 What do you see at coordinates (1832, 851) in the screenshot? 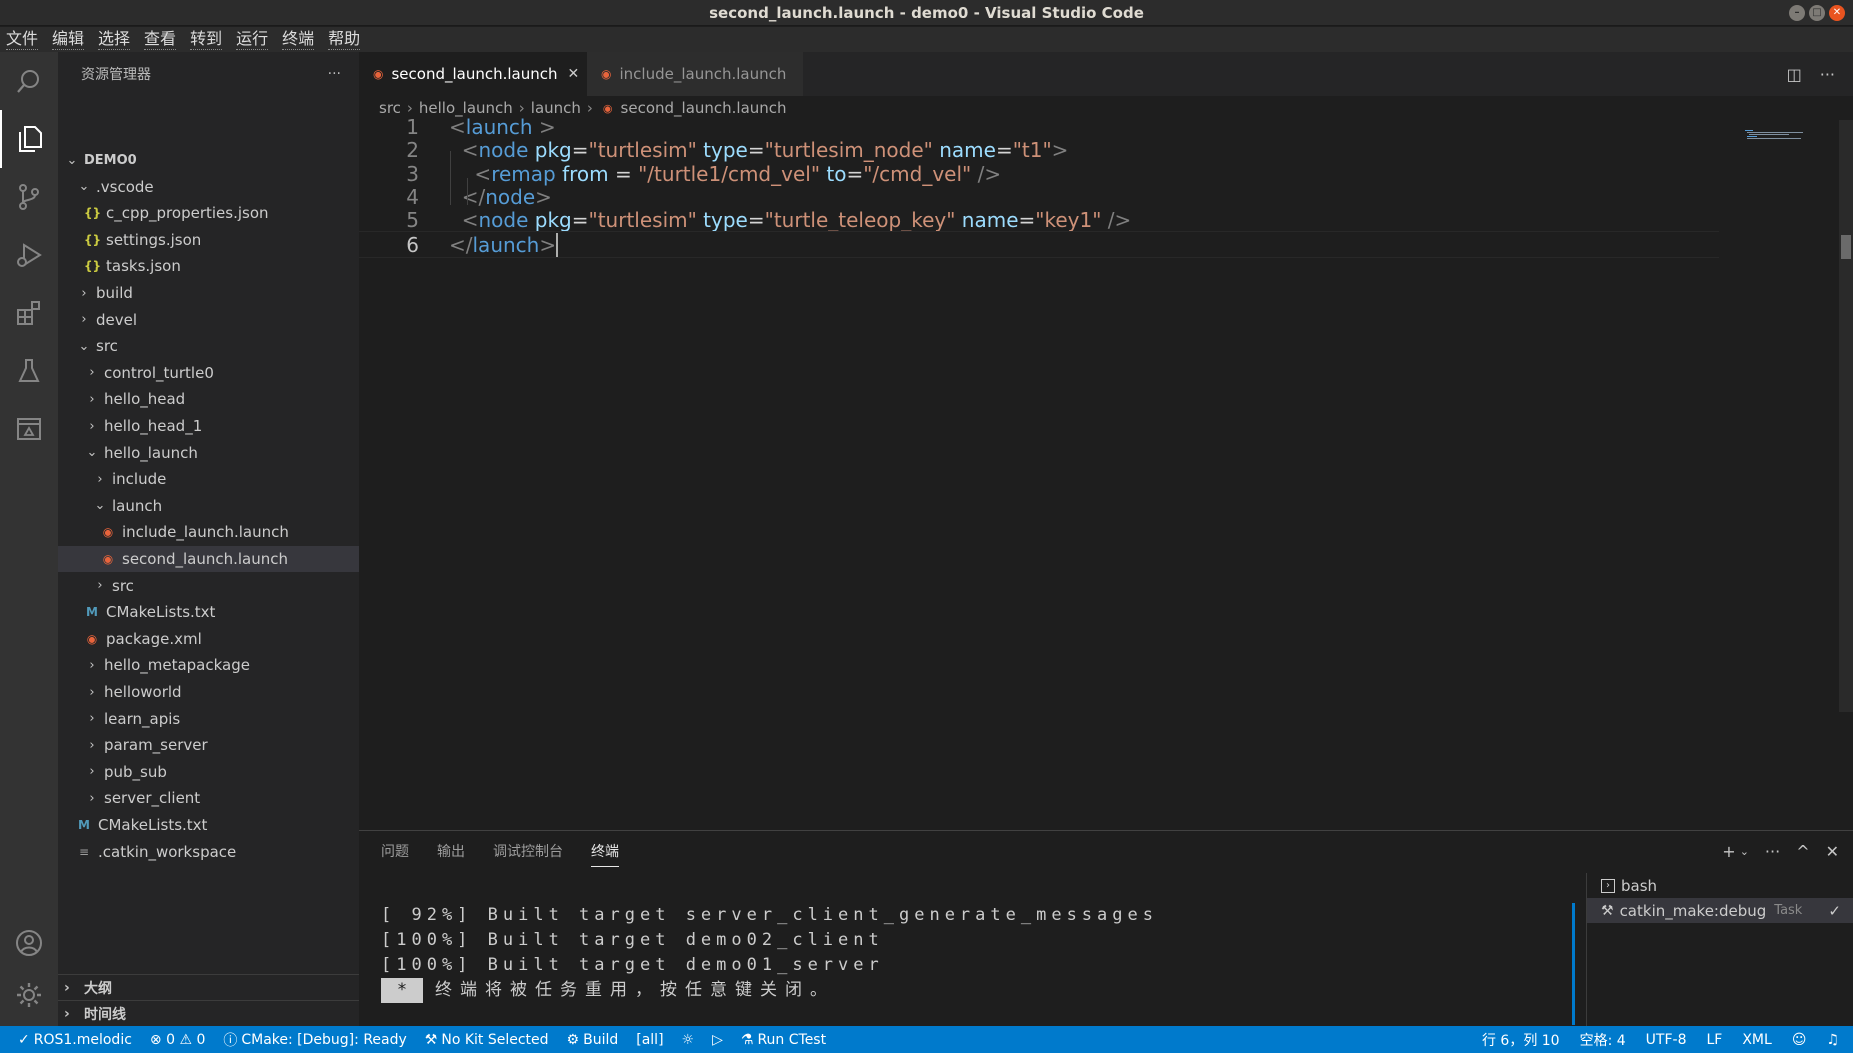
I see `close-panel-icon: ✕` at bounding box center [1832, 851].